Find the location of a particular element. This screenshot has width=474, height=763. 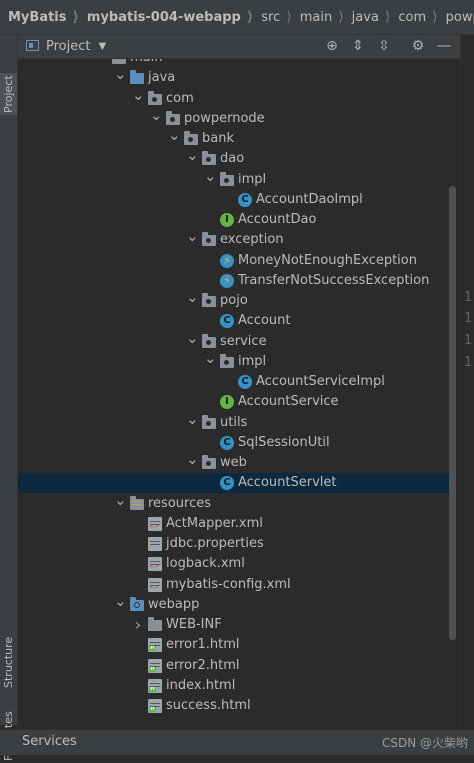

tree-node: <> mybatis-config.xml is located at coordinates (237, 585).